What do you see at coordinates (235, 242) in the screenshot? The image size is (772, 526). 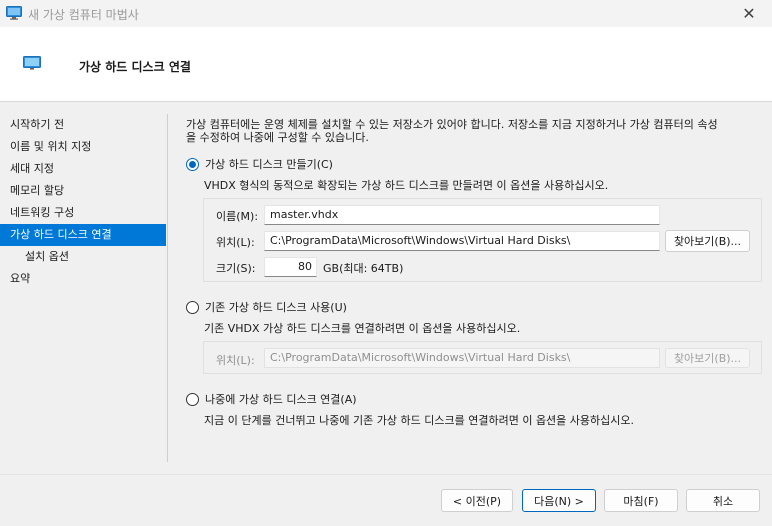 I see `location-label: 위치(L):` at bounding box center [235, 242].